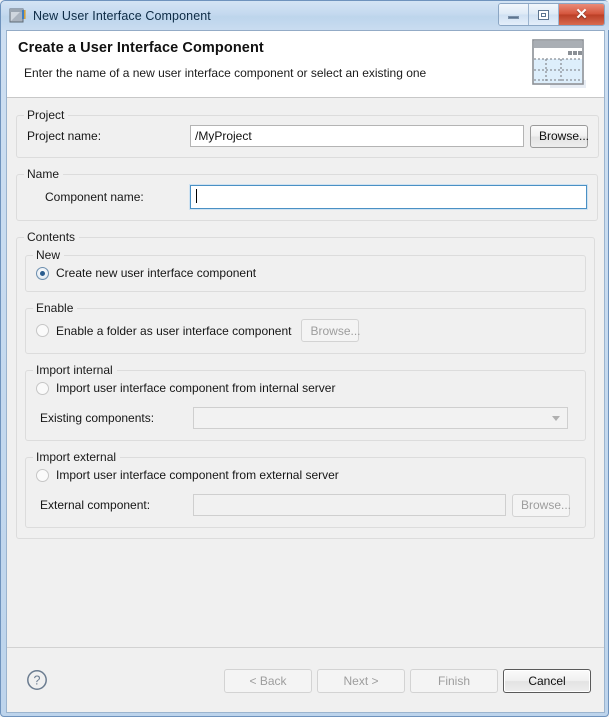  I want to click on close-button: ✕, so click(581, 14).